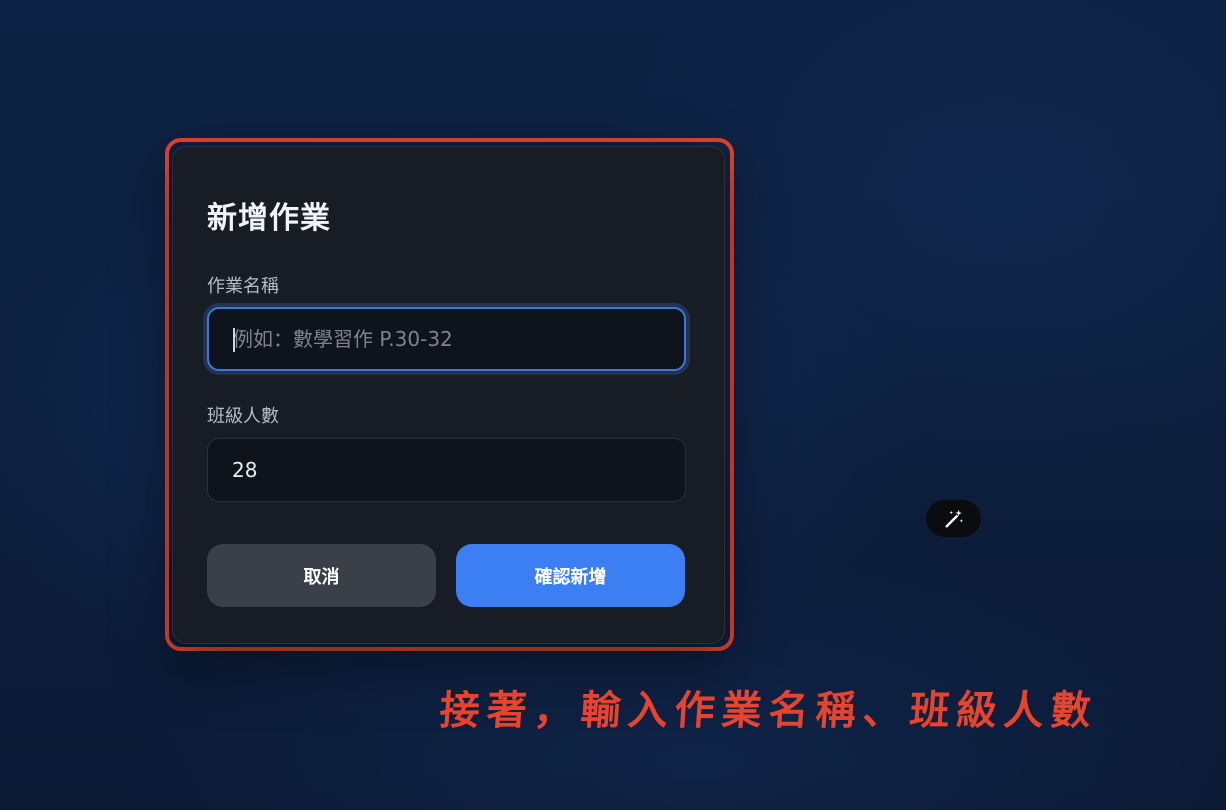 The height and width of the screenshot is (810, 1226). I want to click on assignment-name-input, so click(446, 339).